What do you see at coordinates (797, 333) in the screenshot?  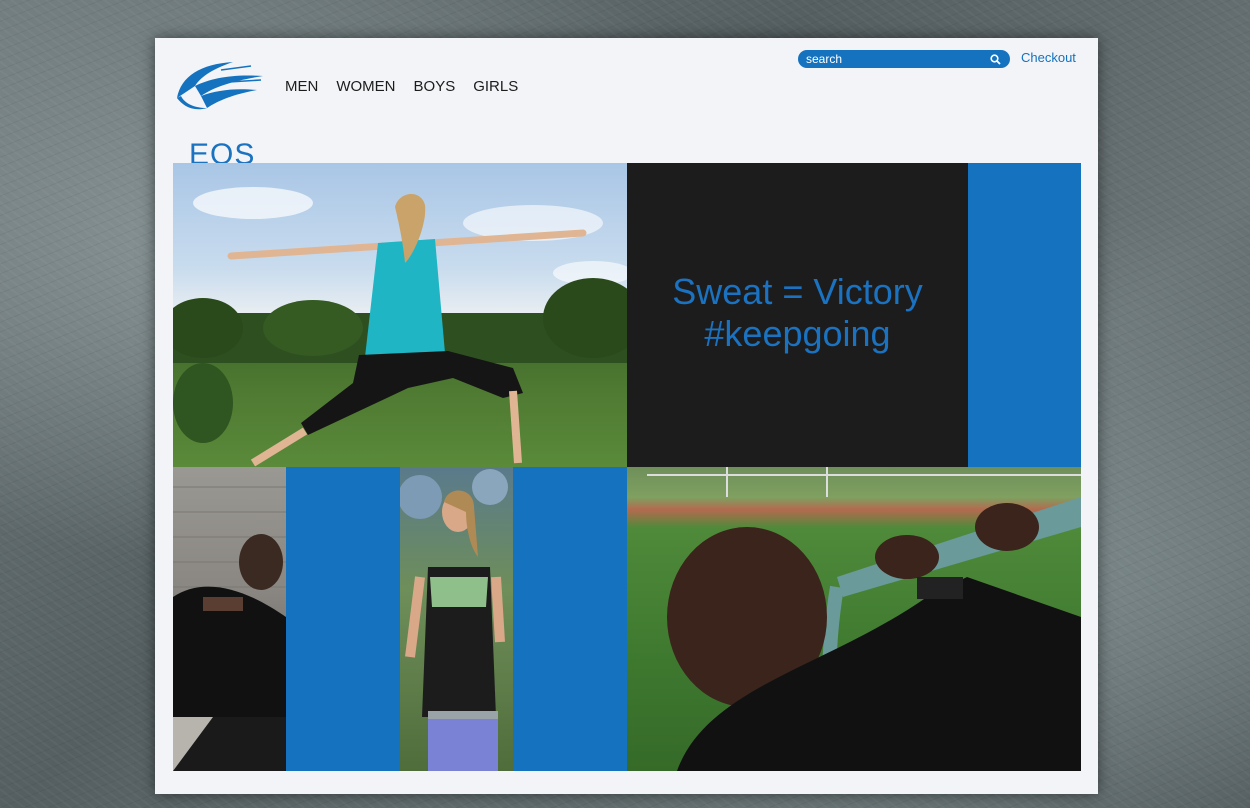 I see `quote-line-2: #keepgoing` at bounding box center [797, 333].